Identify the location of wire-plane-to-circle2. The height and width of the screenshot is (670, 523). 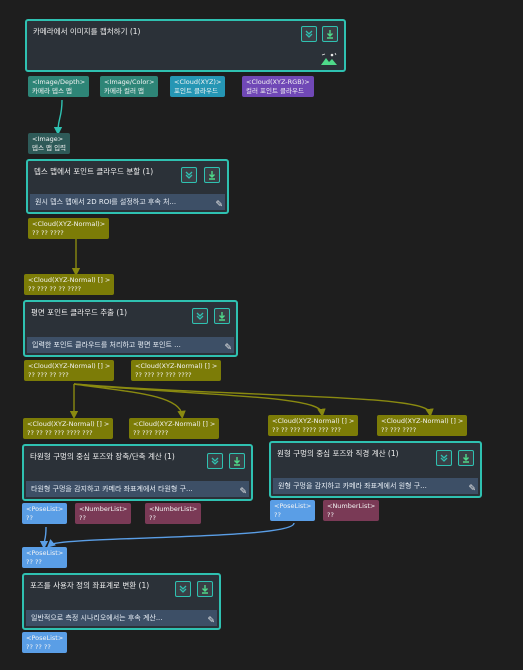
(253, 400).